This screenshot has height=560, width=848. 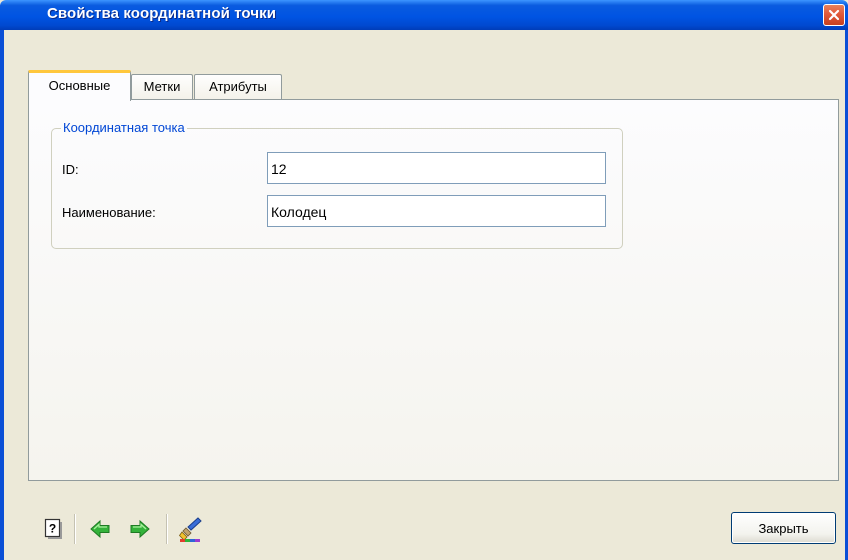 I want to click on style-button, so click(x=191, y=530).